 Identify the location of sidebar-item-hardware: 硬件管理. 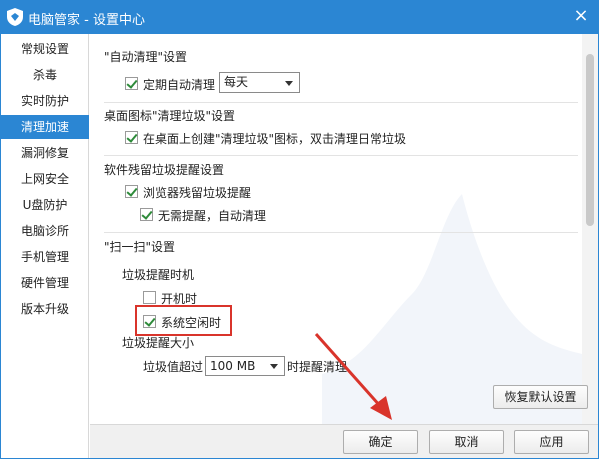
(45, 283).